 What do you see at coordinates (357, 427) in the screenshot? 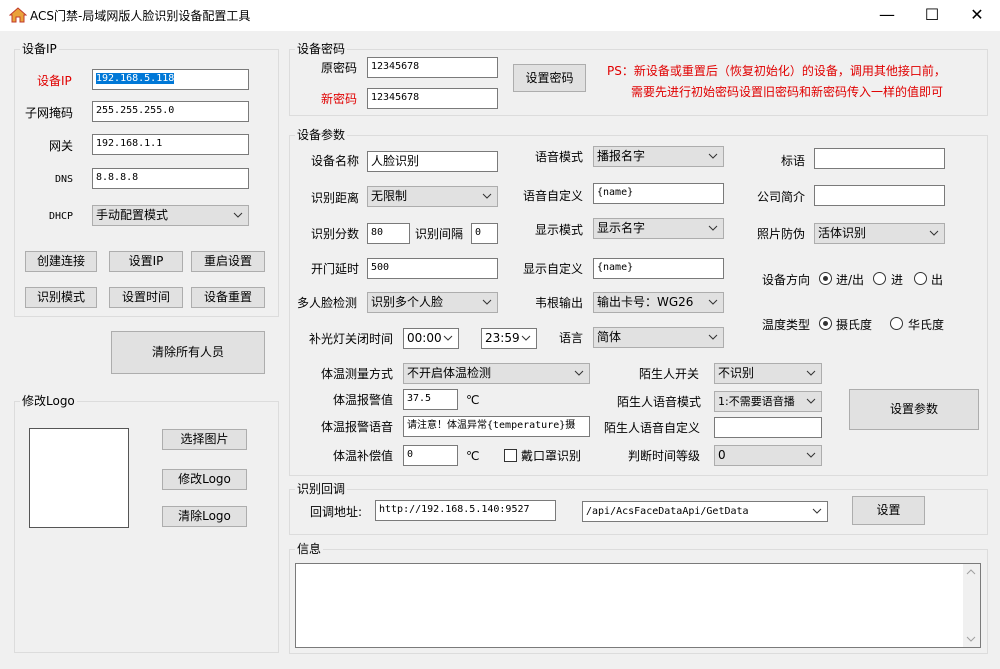
I see `temp-alarm-voice-label: 体温报警语音` at bounding box center [357, 427].